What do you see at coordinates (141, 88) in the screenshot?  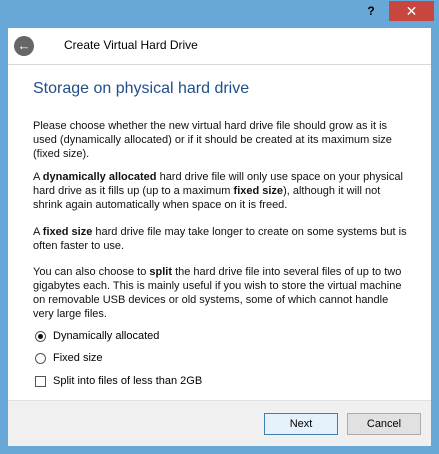 I see `page-heading: Storage on physical hard drive` at bounding box center [141, 88].